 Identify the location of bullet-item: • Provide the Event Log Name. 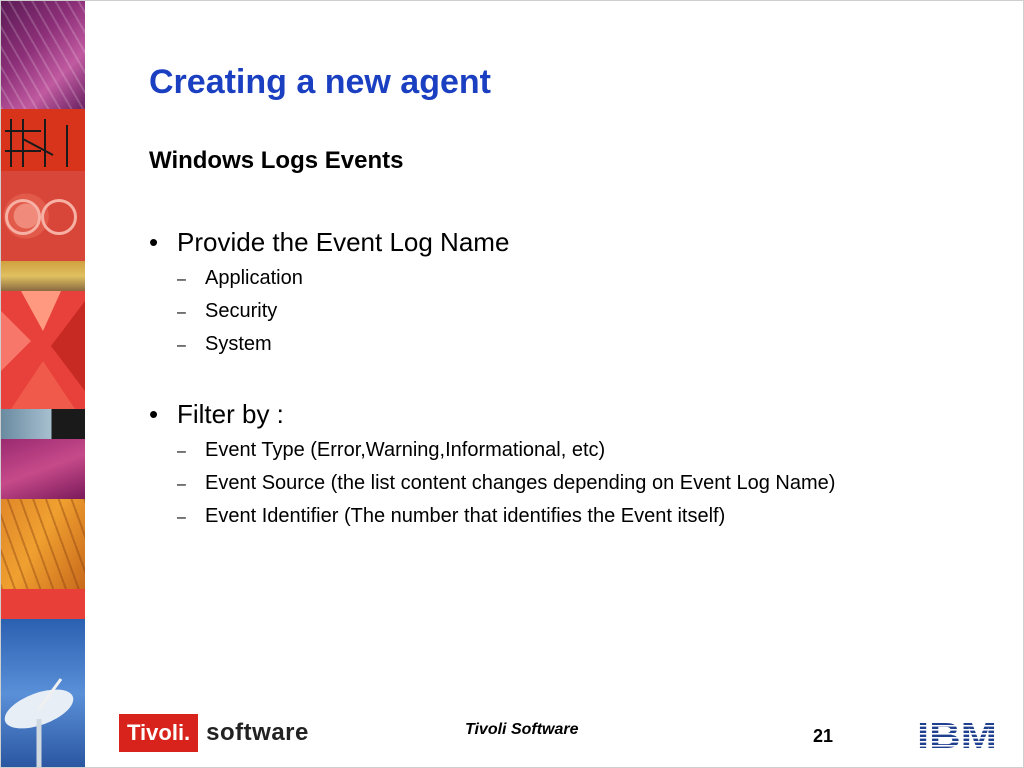
(329, 242).